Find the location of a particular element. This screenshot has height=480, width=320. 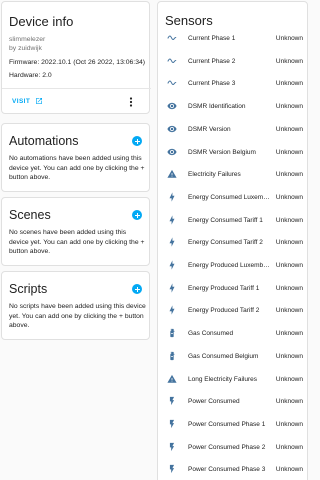

visit-link: VISIT is located at coordinates (27, 101).